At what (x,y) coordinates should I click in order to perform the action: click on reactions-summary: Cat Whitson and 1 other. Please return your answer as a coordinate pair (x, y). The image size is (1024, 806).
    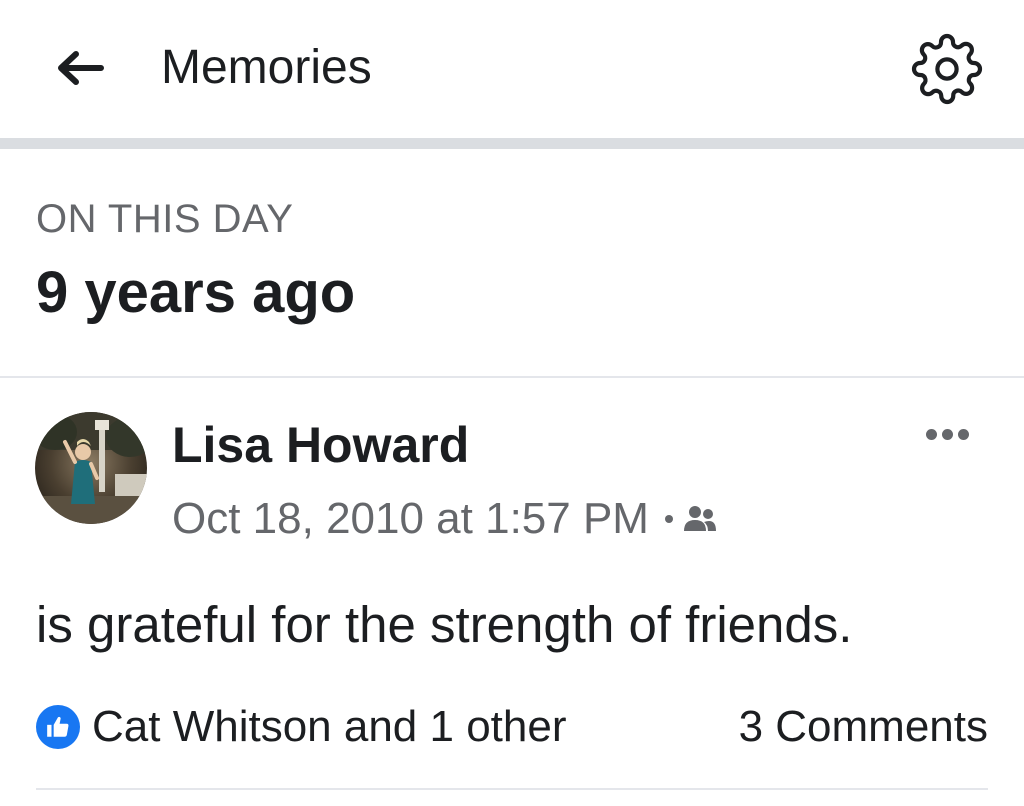
    Looking at the image, I should click on (301, 727).